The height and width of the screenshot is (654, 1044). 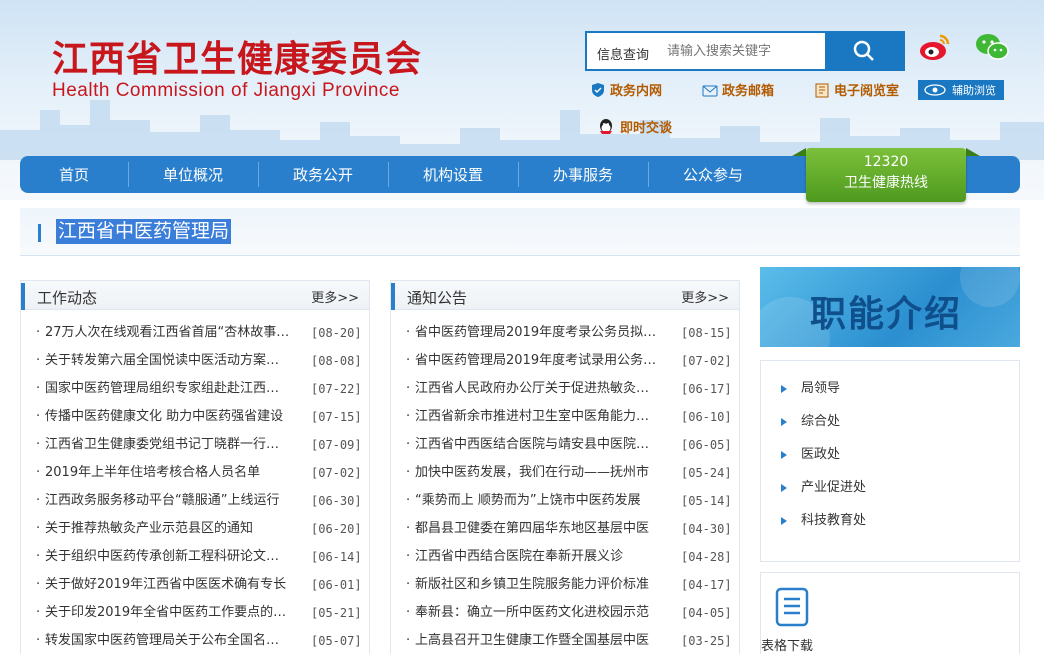 What do you see at coordinates (336, 445) in the screenshot?
I see `item-date: [07-09]` at bounding box center [336, 445].